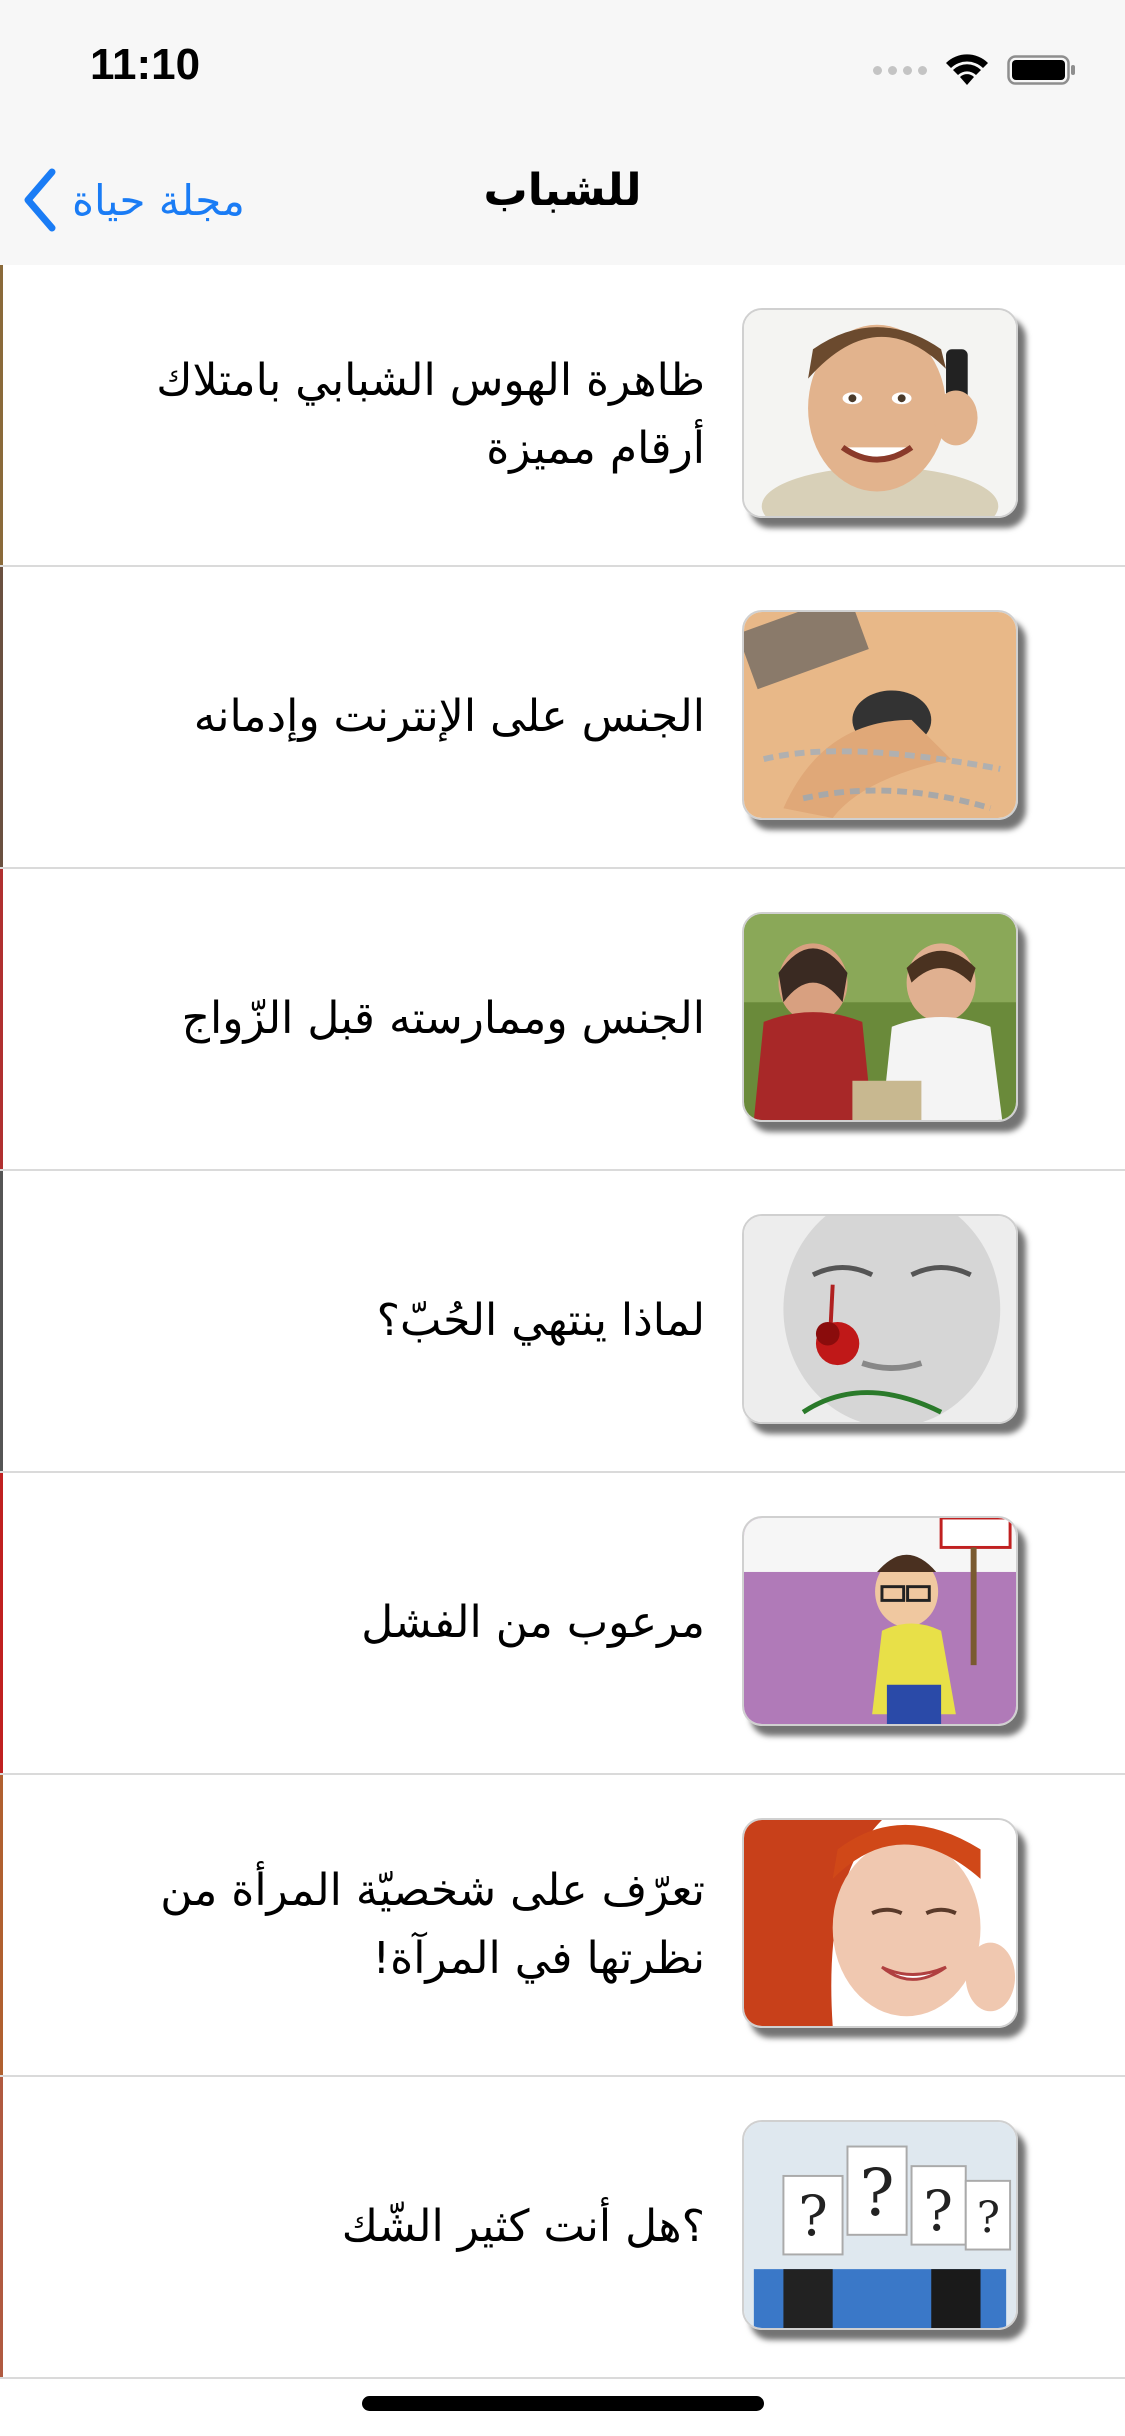 Image resolution: width=1125 pixels, height=2436 pixels. I want to click on article-thumbnail: ? ? ? ?, so click(880, 2225).